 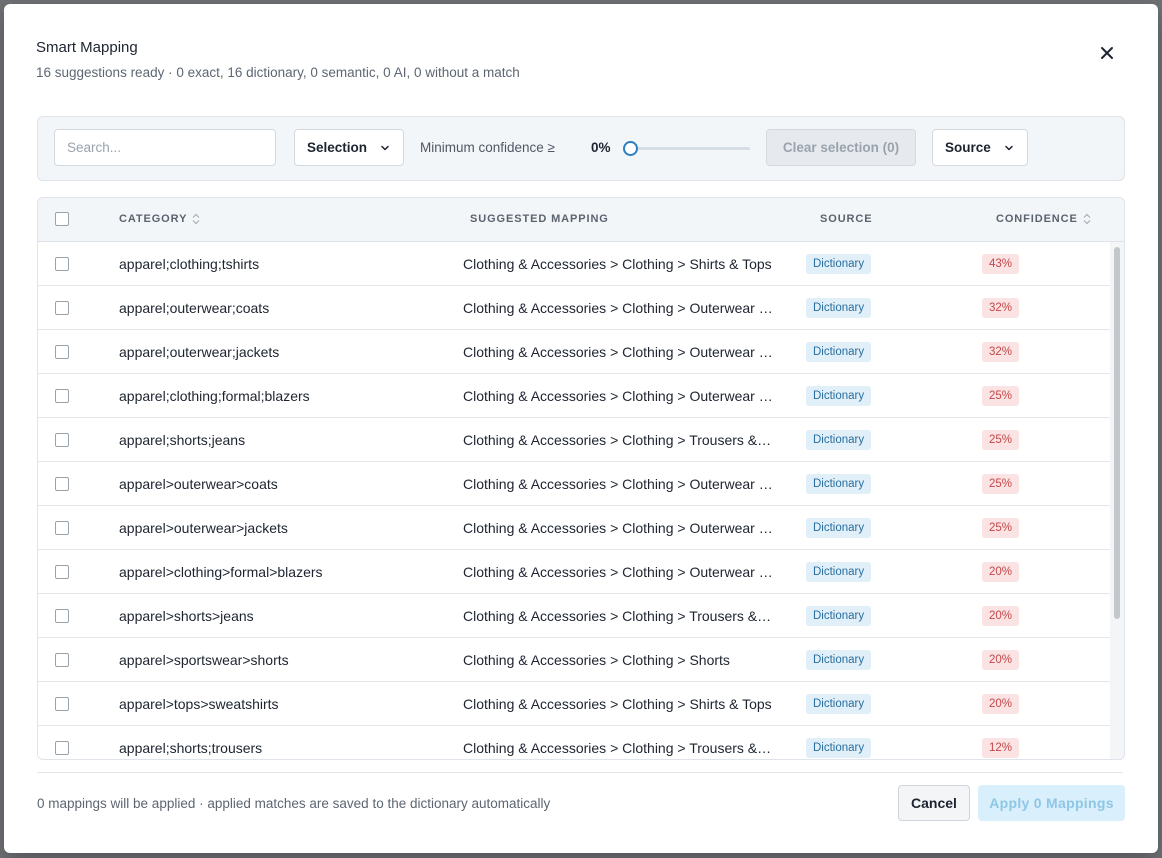 What do you see at coordinates (337, 147) in the screenshot?
I see `selection-dropdown-label: Selection` at bounding box center [337, 147].